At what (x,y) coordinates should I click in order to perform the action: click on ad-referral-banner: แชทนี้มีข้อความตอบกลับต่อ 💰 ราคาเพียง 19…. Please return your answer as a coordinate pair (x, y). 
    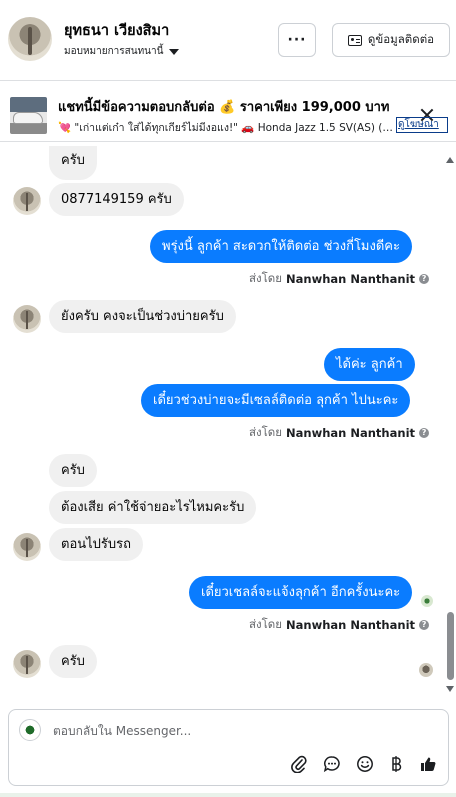
    Looking at the image, I should click on (228, 112).